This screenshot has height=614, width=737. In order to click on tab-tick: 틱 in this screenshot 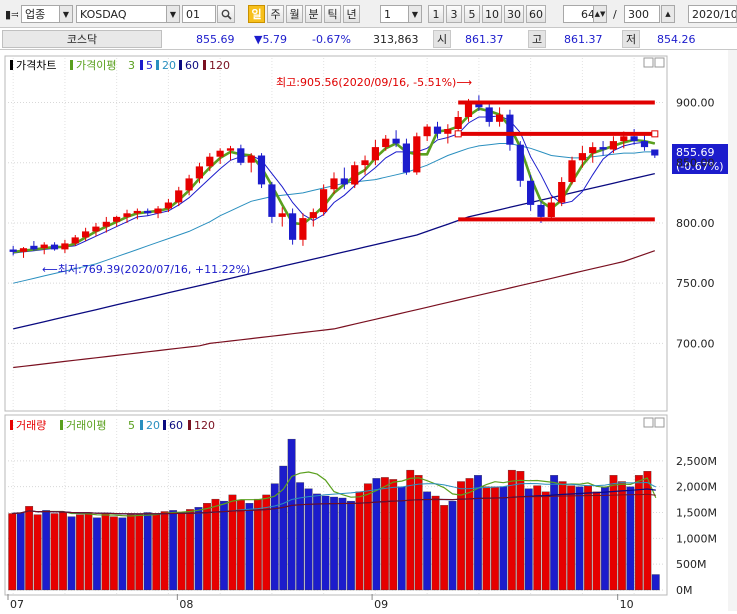, I will do `click(332, 14)`.